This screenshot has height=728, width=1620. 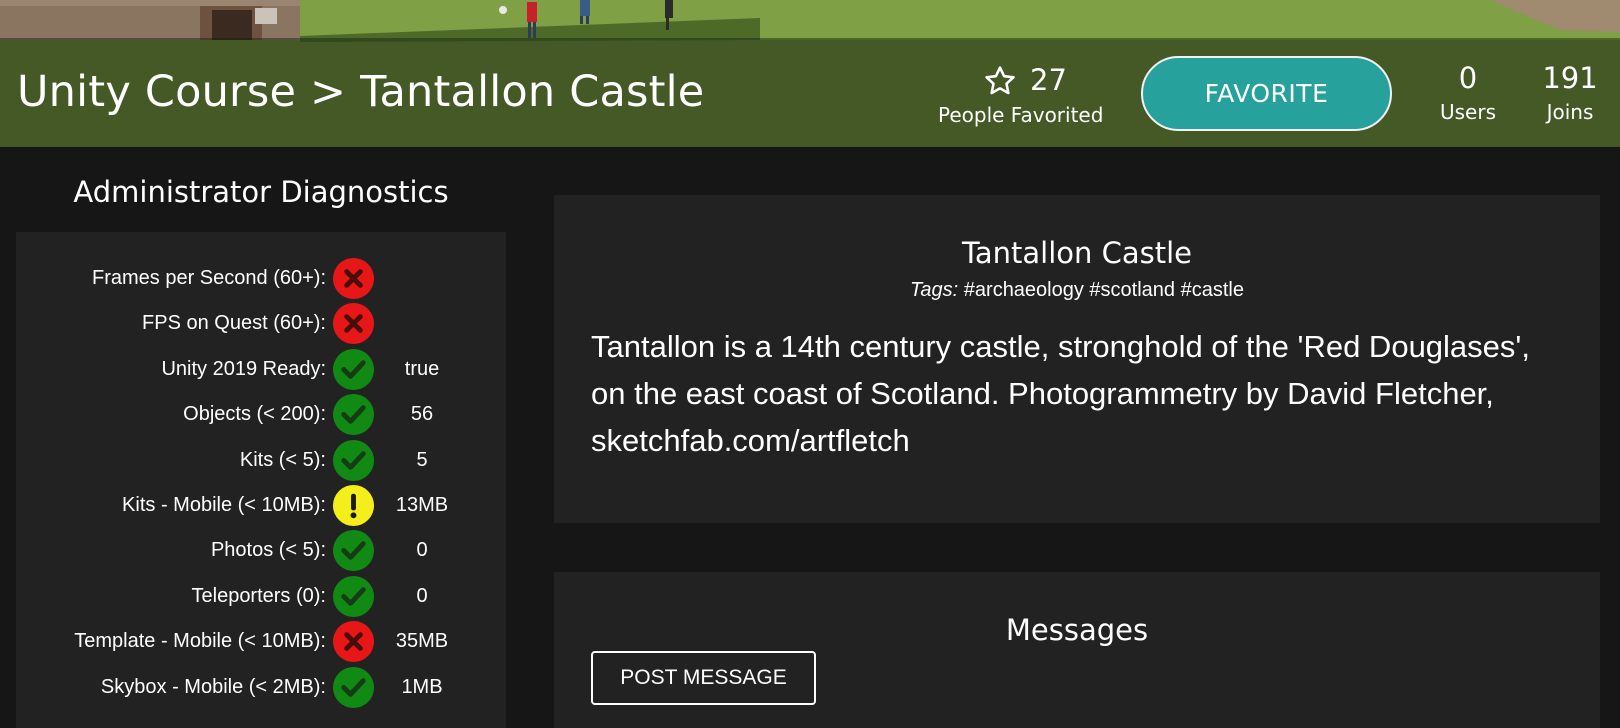 I want to click on diagnostics-value: 35MB, so click(x=422, y=641).